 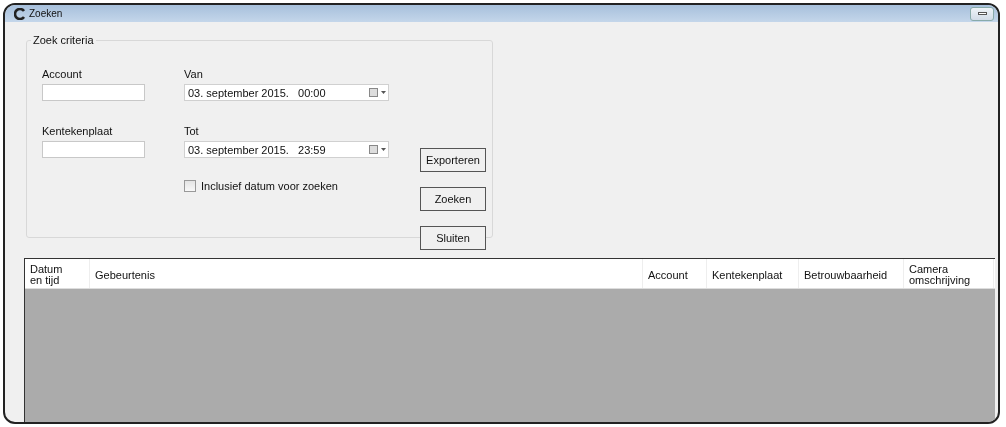 I want to click on column-header: Betrouwbaarheid, so click(x=851, y=273).